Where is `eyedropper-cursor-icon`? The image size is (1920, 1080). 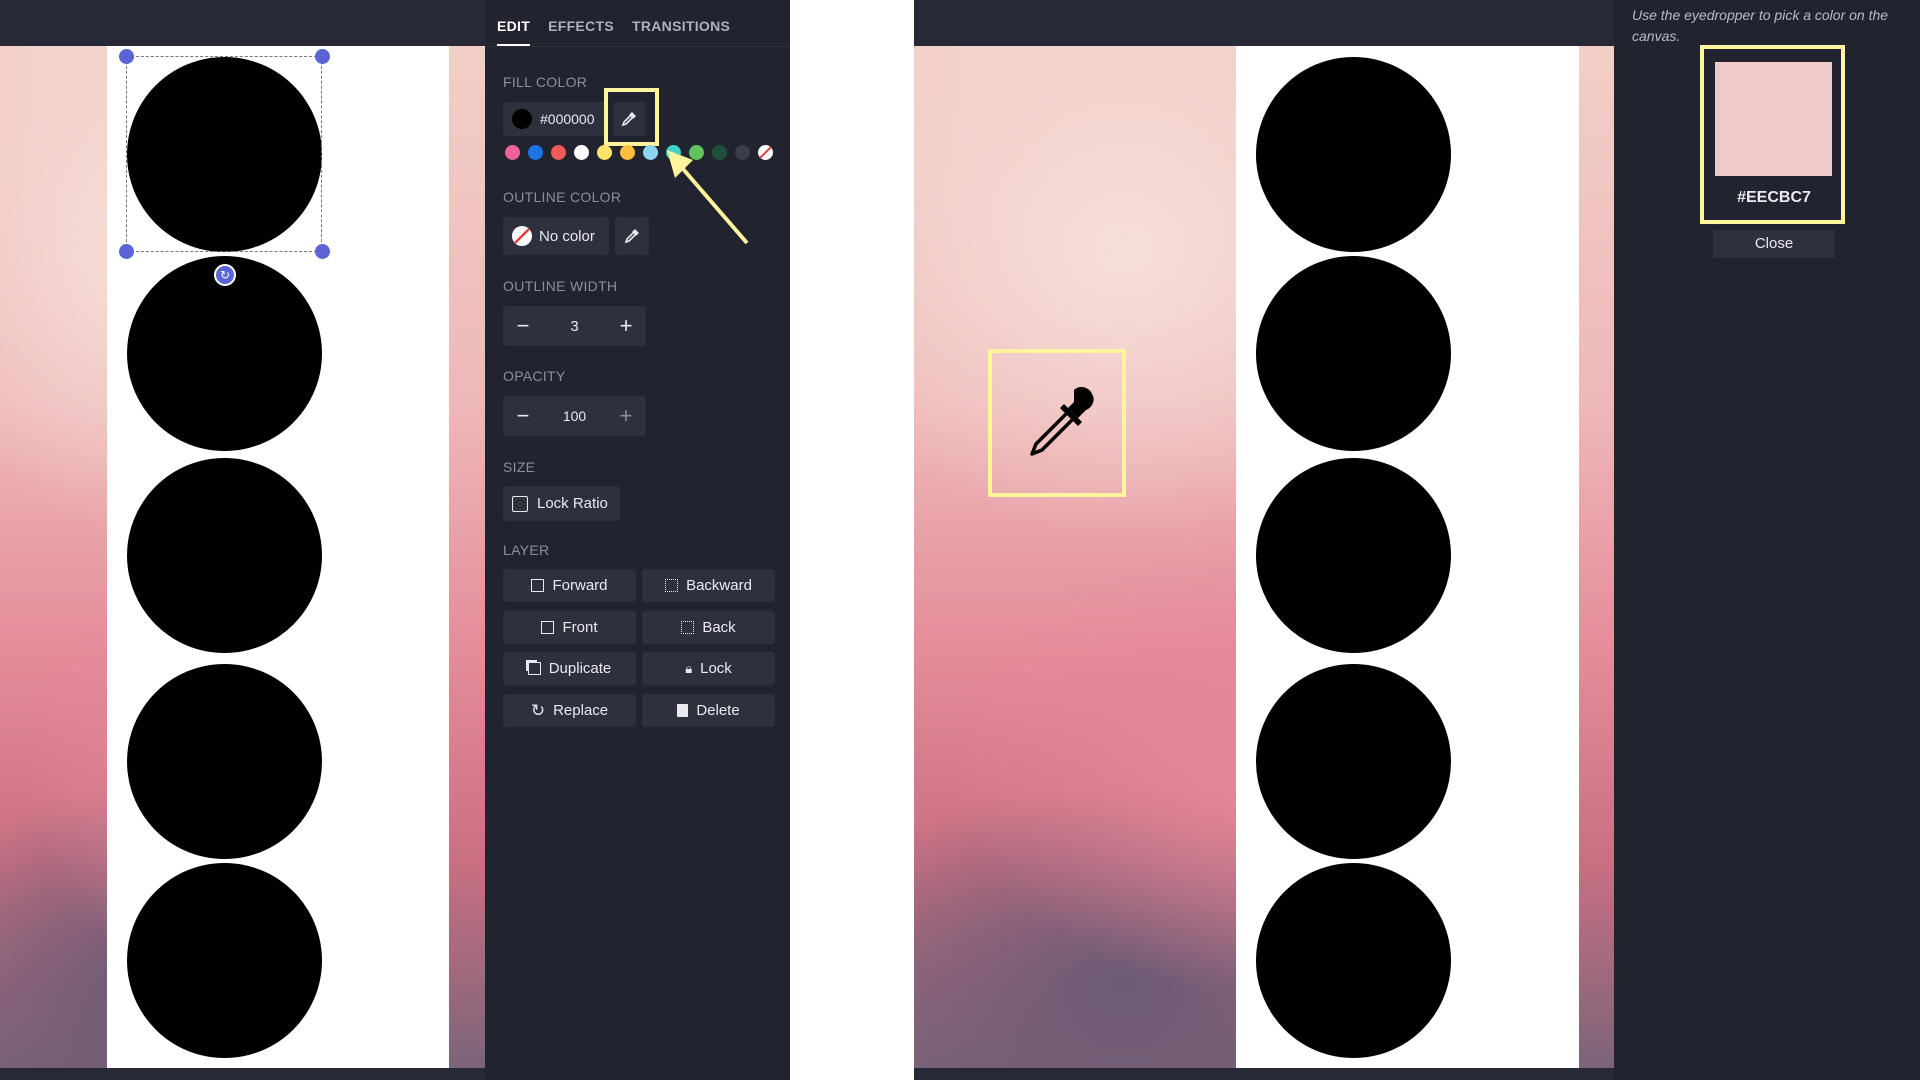 eyedropper-cursor-icon is located at coordinates (1062, 421).